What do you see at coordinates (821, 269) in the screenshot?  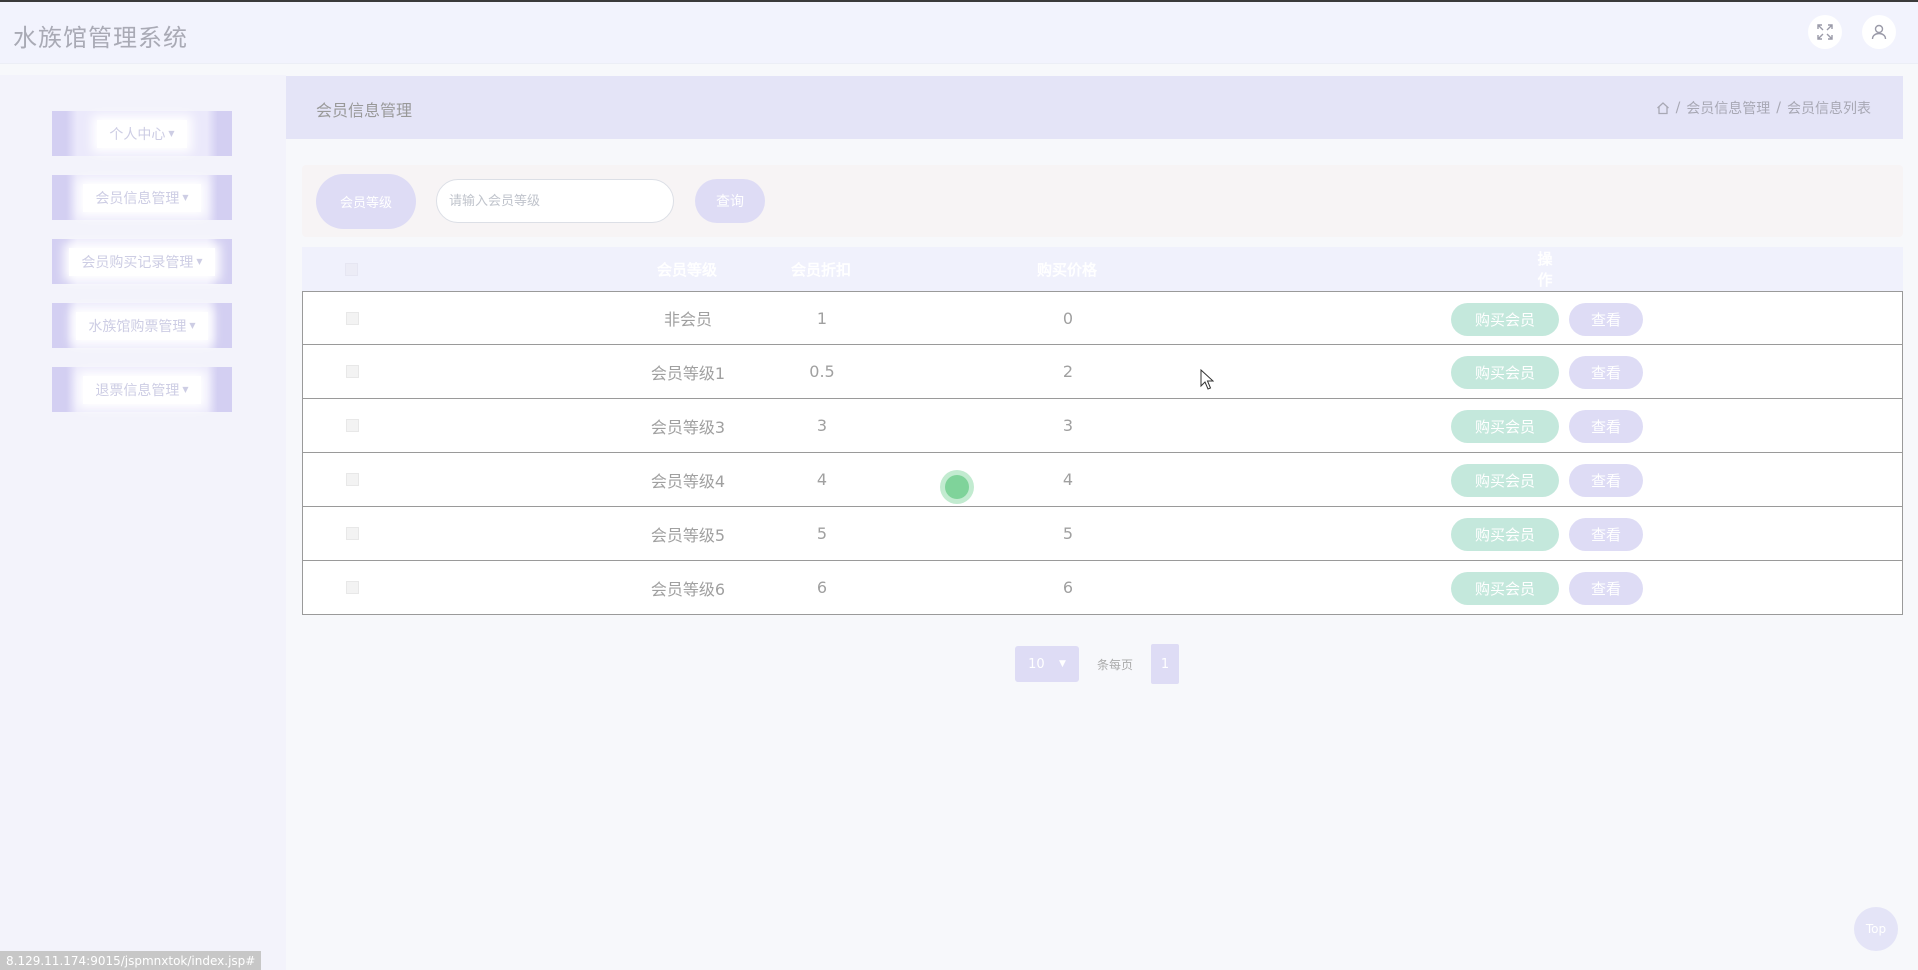 I see `column-header-discount: 会员折扣` at bounding box center [821, 269].